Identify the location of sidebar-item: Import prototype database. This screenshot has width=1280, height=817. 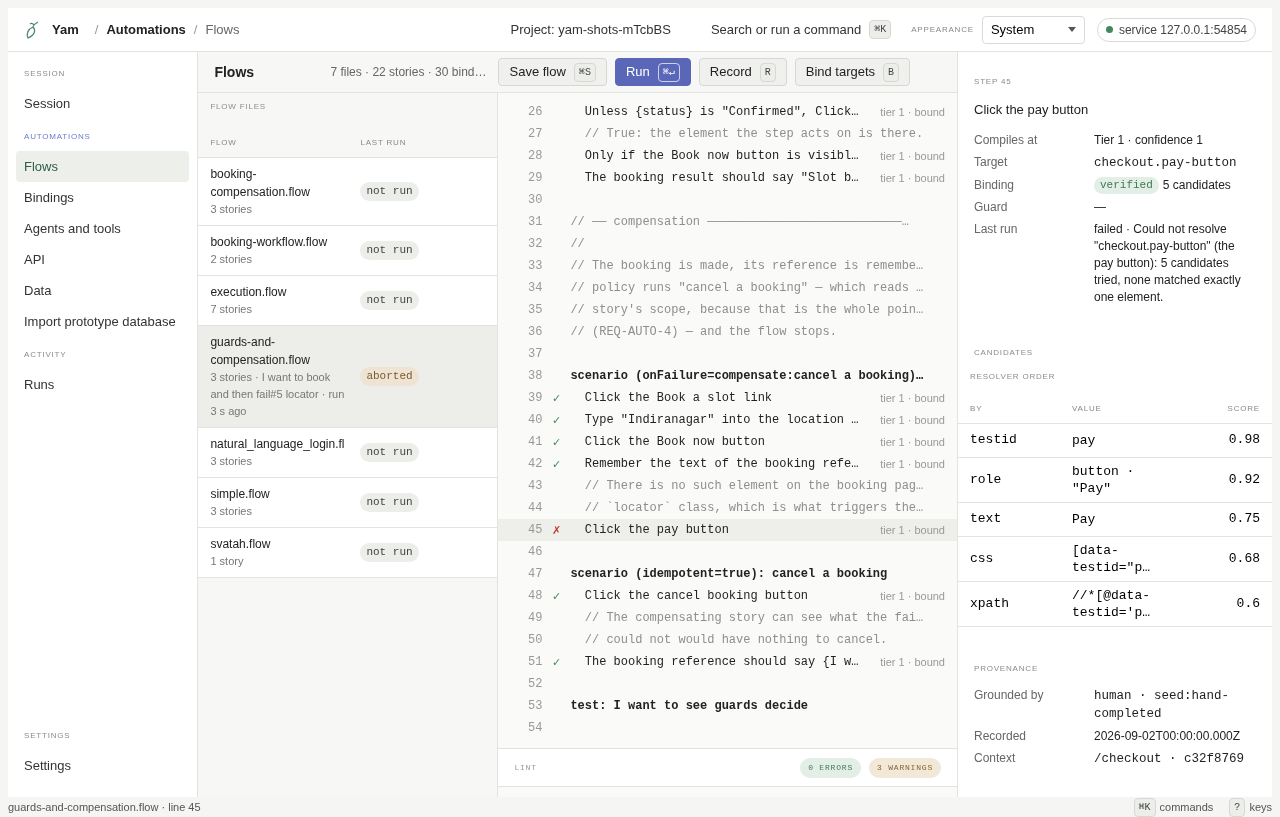
(103, 321).